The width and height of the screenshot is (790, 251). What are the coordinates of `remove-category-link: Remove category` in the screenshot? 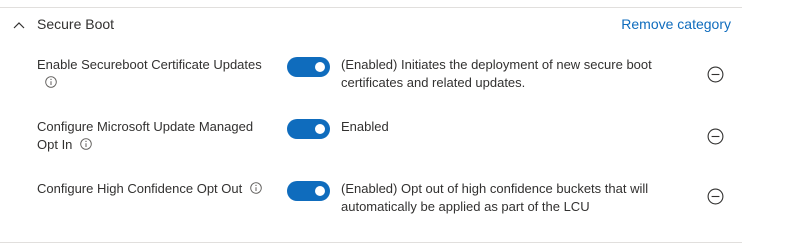 It's located at (676, 24).